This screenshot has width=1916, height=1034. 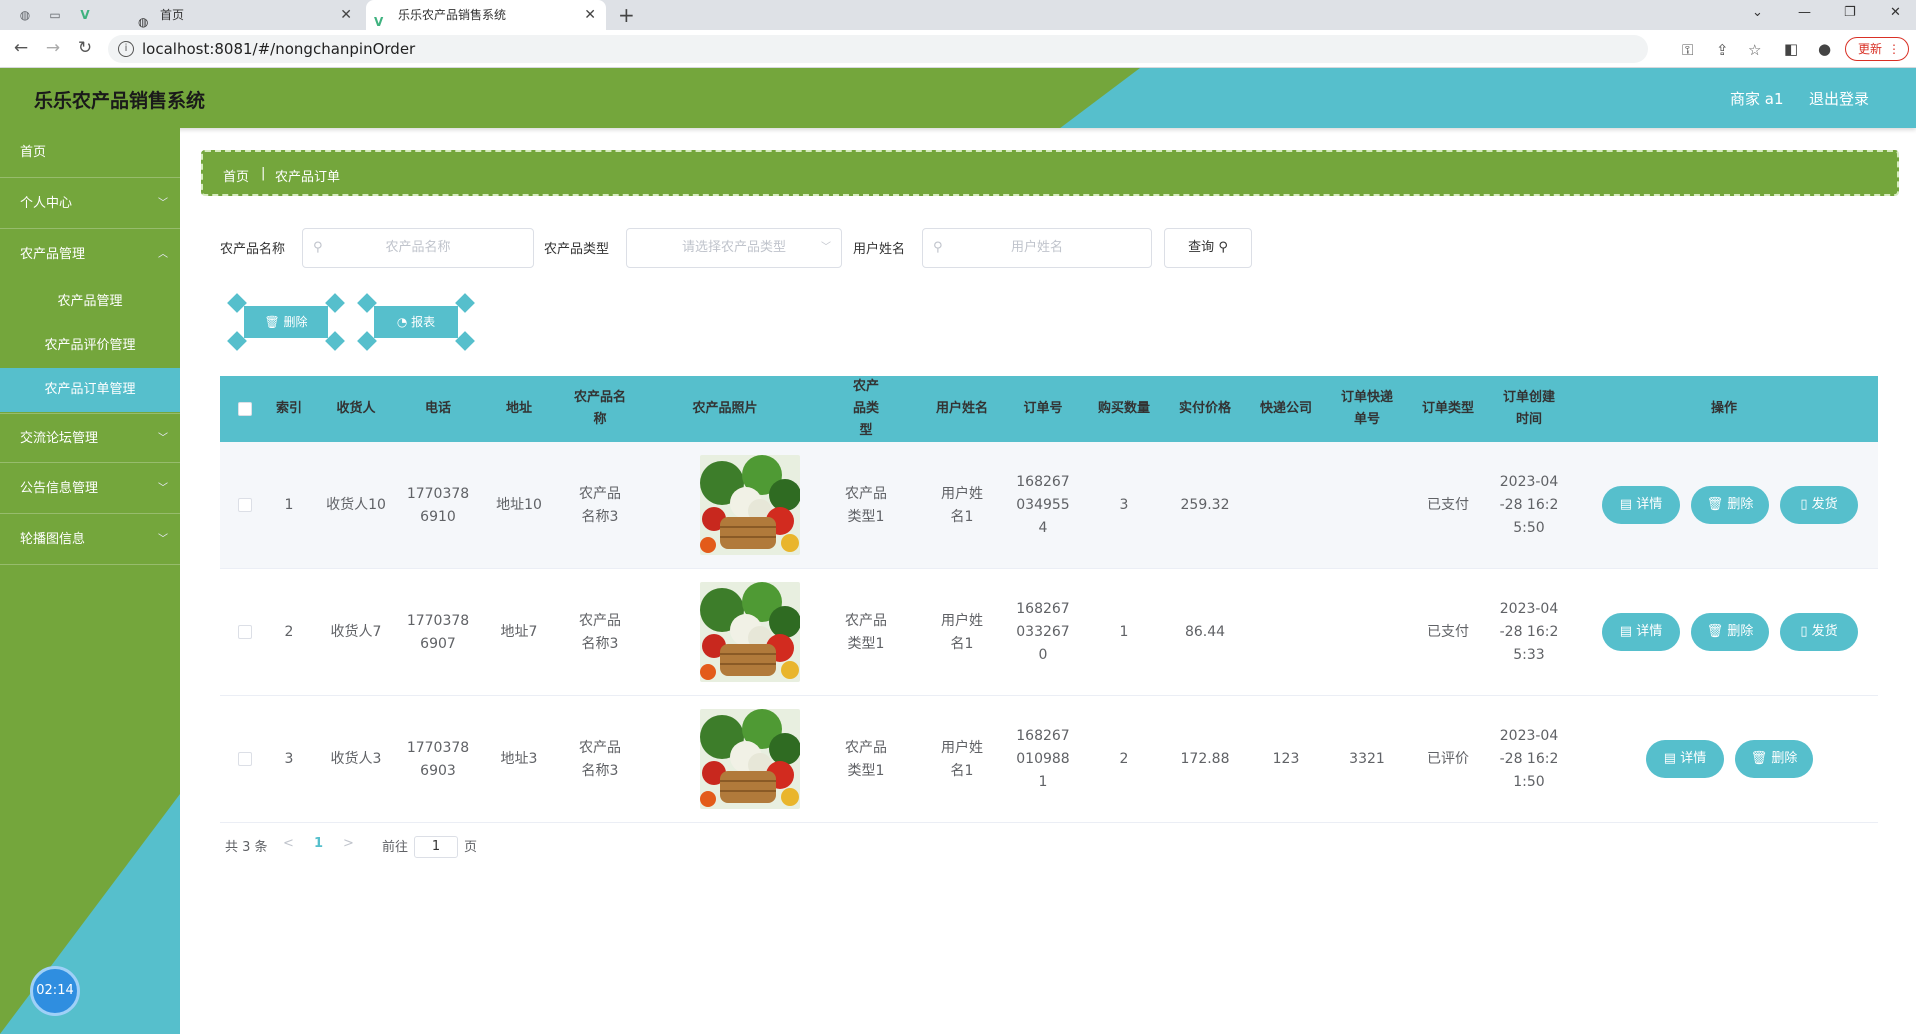 I want to click on sidebar-item-products: 农产品管理 ︿, so click(x=90, y=255).